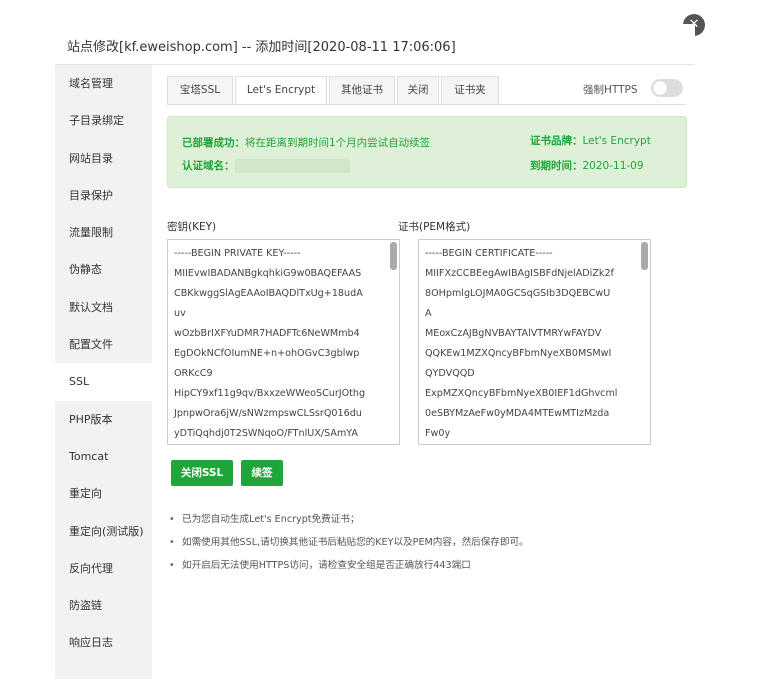 Image resolution: width=767 pixels, height=694 pixels. I want to click on tab-bt-ssl: 宝塔SSL, so click(200, 90).